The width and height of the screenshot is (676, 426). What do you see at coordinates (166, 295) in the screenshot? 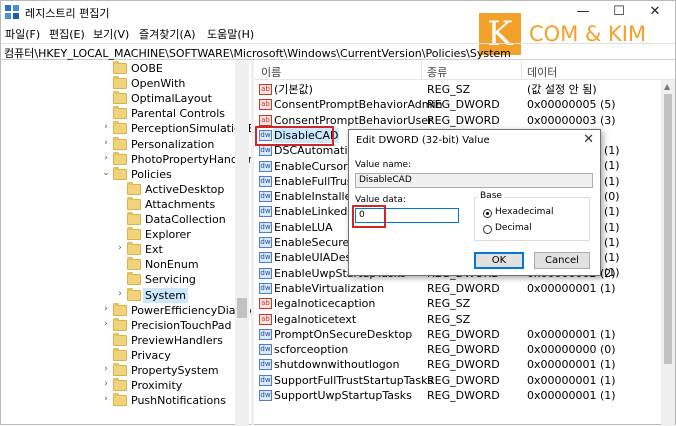
I see `tree-item-label: System` at bounding box center [166, 295].